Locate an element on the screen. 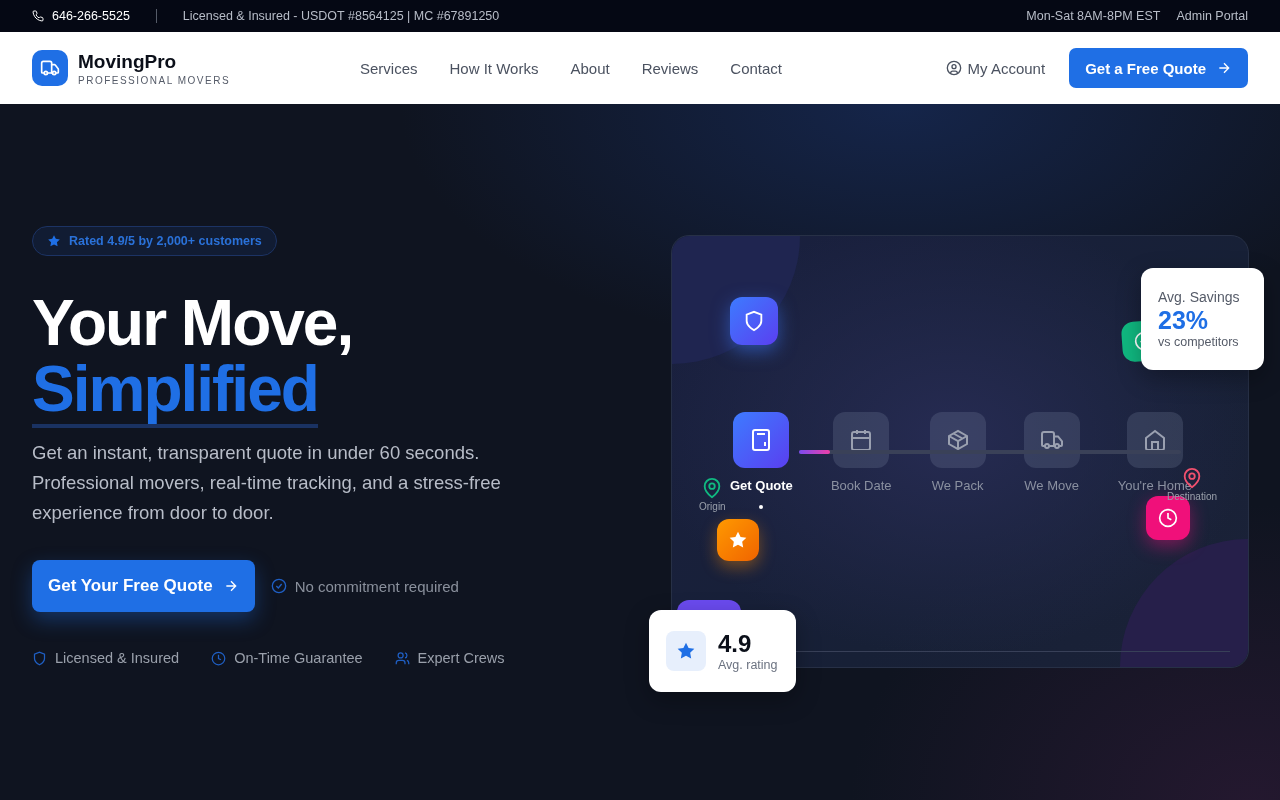 The width and height of the screenshot is (1280, 800). people-icon is located at coordinates (402, 658).